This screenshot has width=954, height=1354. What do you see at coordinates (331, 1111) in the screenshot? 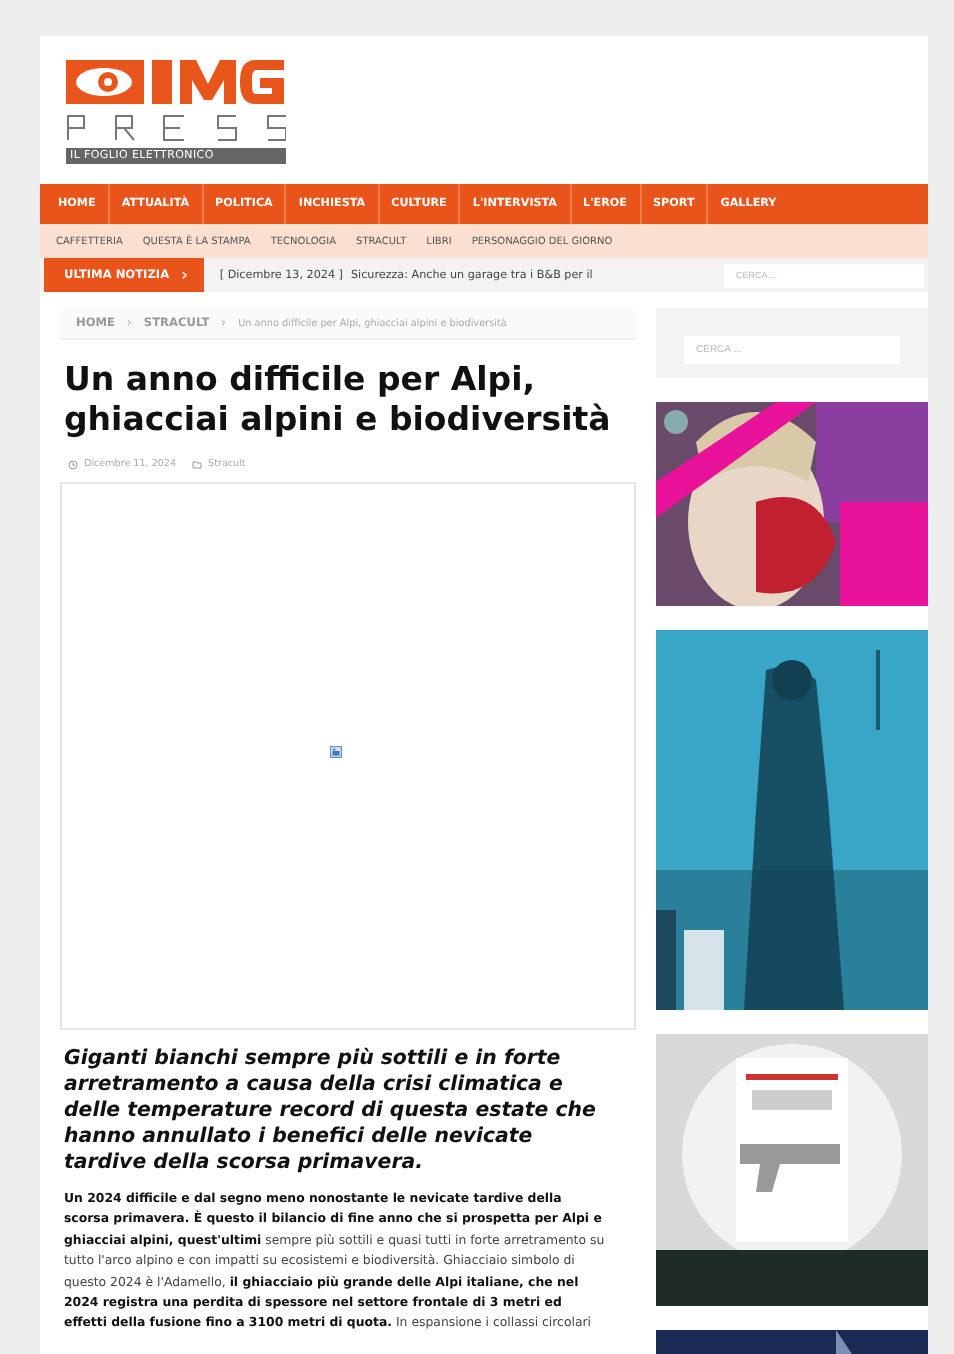
I see `article-lead: Giganti bianchi sempre più sottili e in forte arretramento a causa della crisi climatica e delle temperature record di questa estate che hanno annullato i benefici delle nevicate tardive della scorsa primavera.` at bounding box center [331, 1111].